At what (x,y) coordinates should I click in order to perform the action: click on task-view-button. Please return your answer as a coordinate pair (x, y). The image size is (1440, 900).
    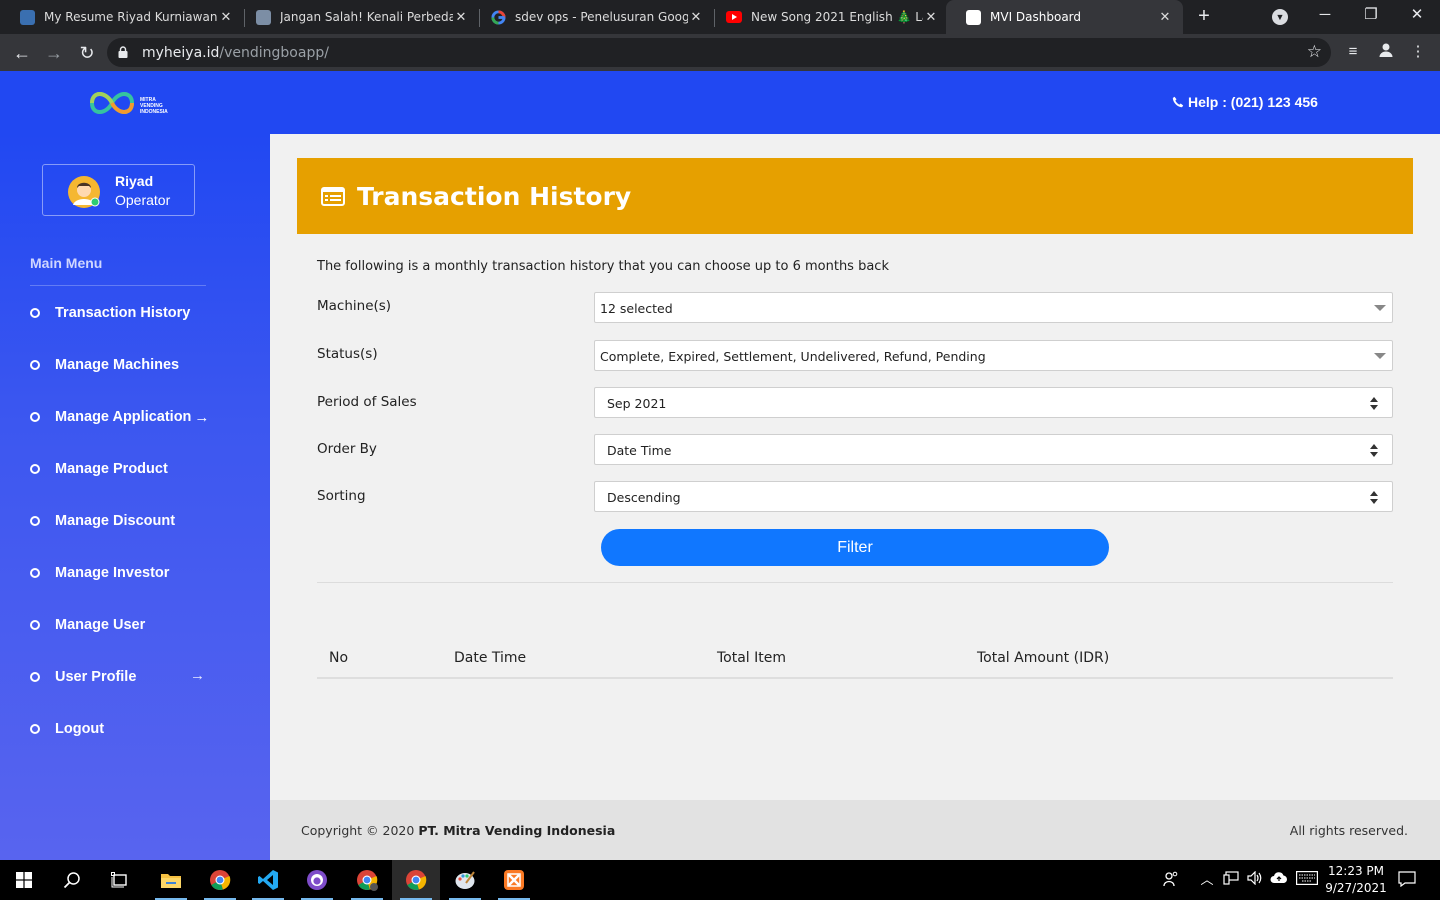
    Looking at the image, I should click on (120, 880).